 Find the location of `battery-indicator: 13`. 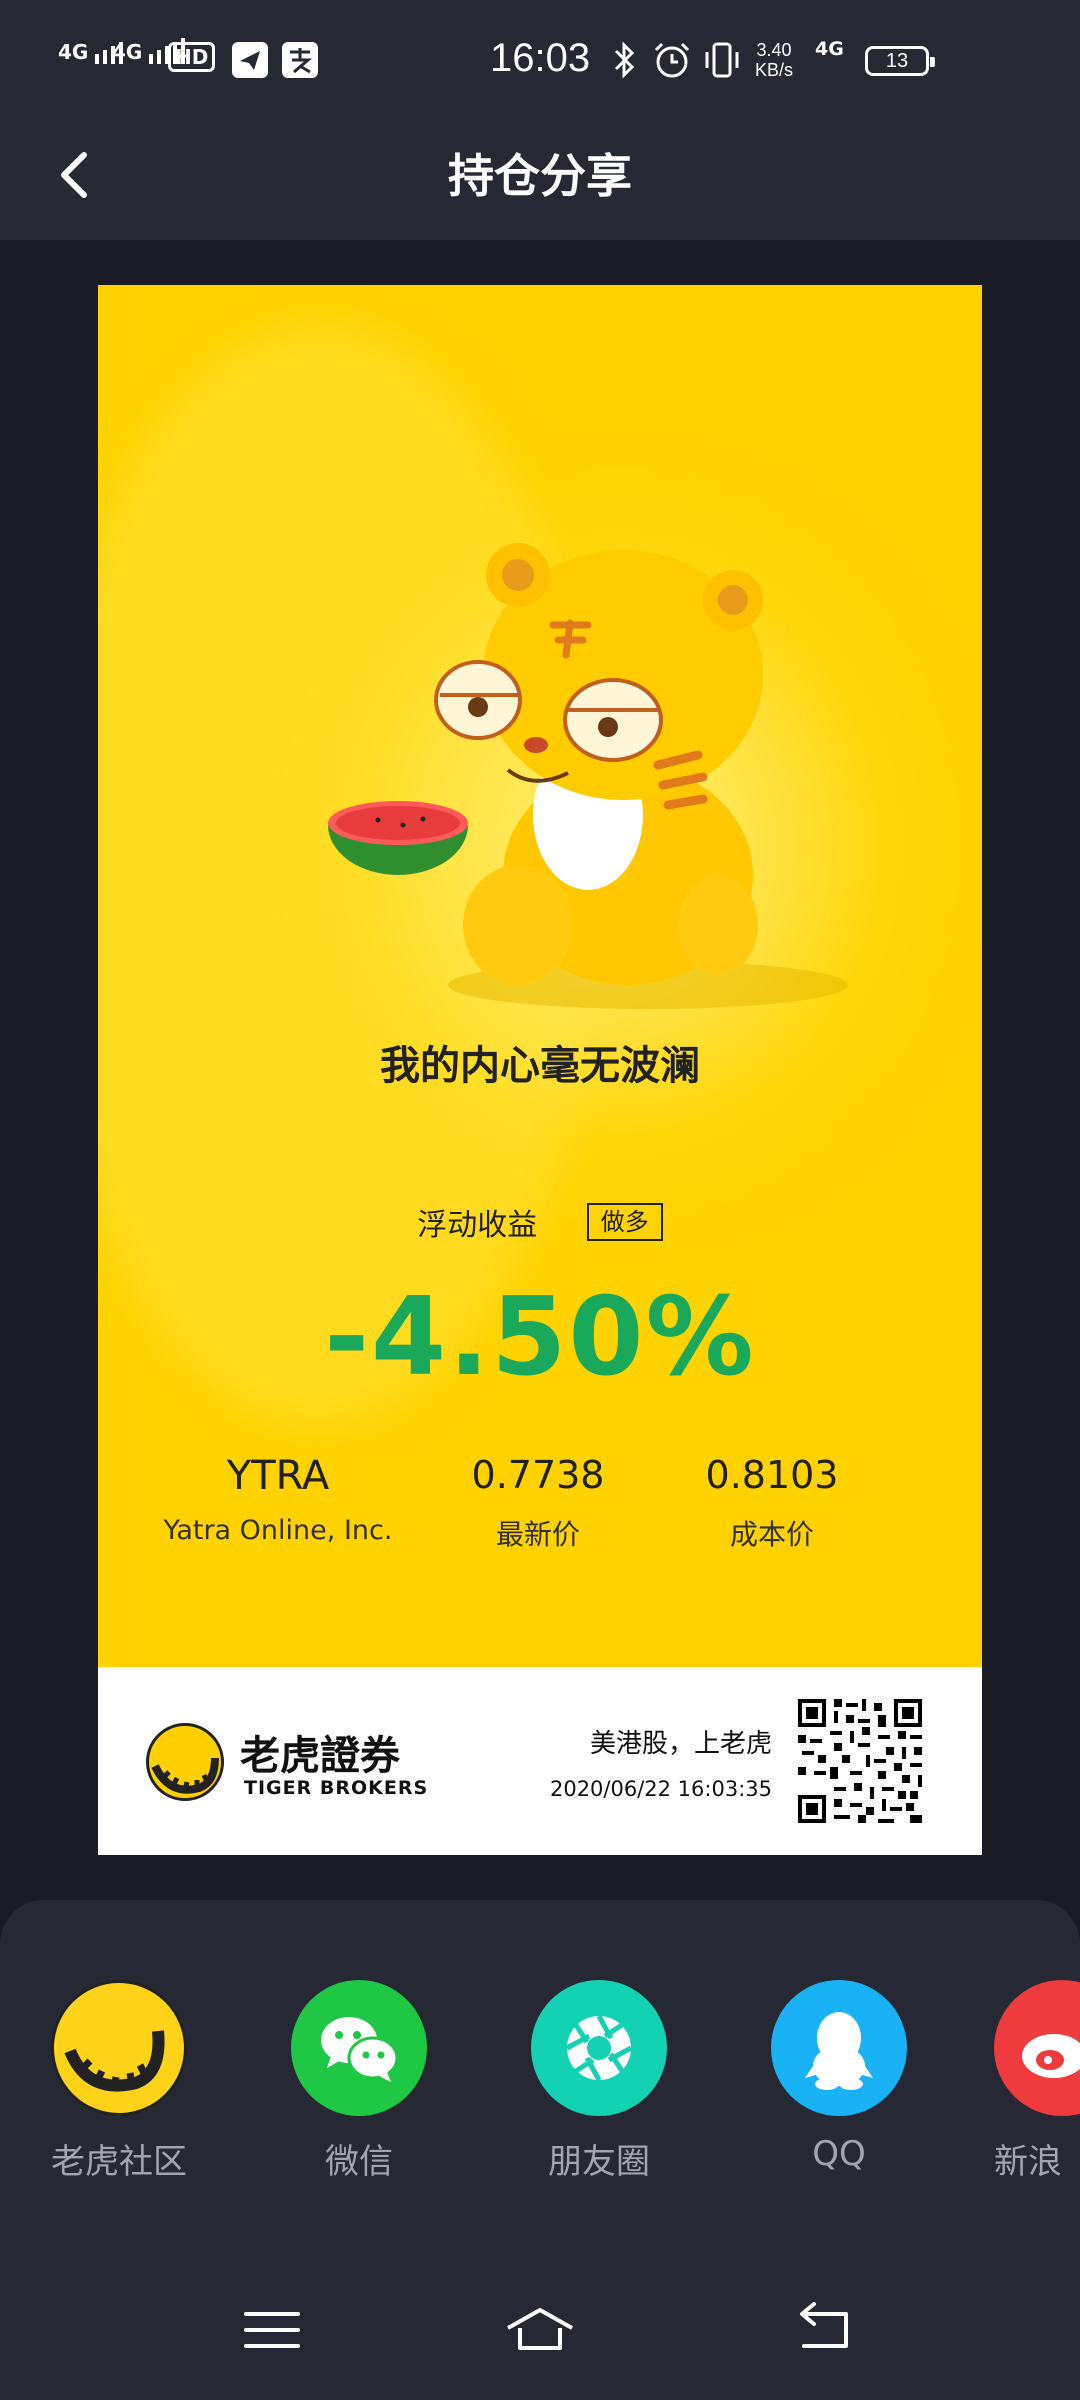

battery-indicator: 13 is located at coordinates (900, 61).